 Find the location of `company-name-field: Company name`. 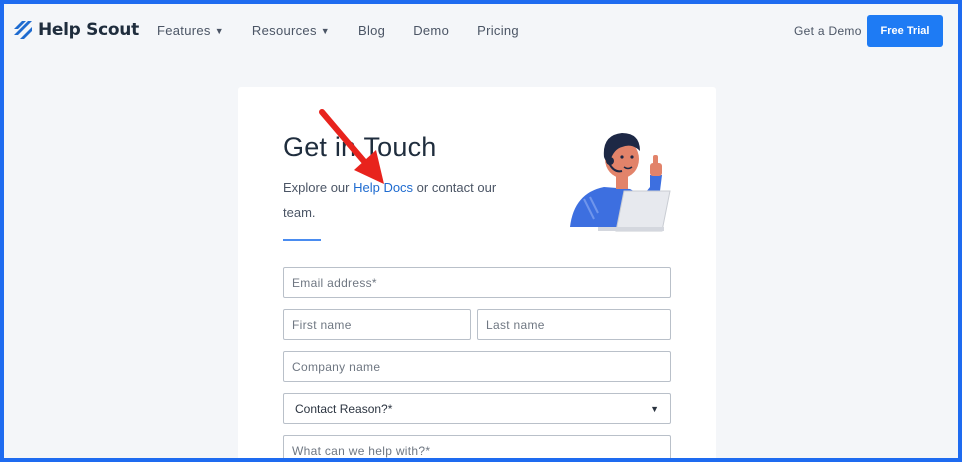

company-name-field: Company name is located at coordinates (477, 366).